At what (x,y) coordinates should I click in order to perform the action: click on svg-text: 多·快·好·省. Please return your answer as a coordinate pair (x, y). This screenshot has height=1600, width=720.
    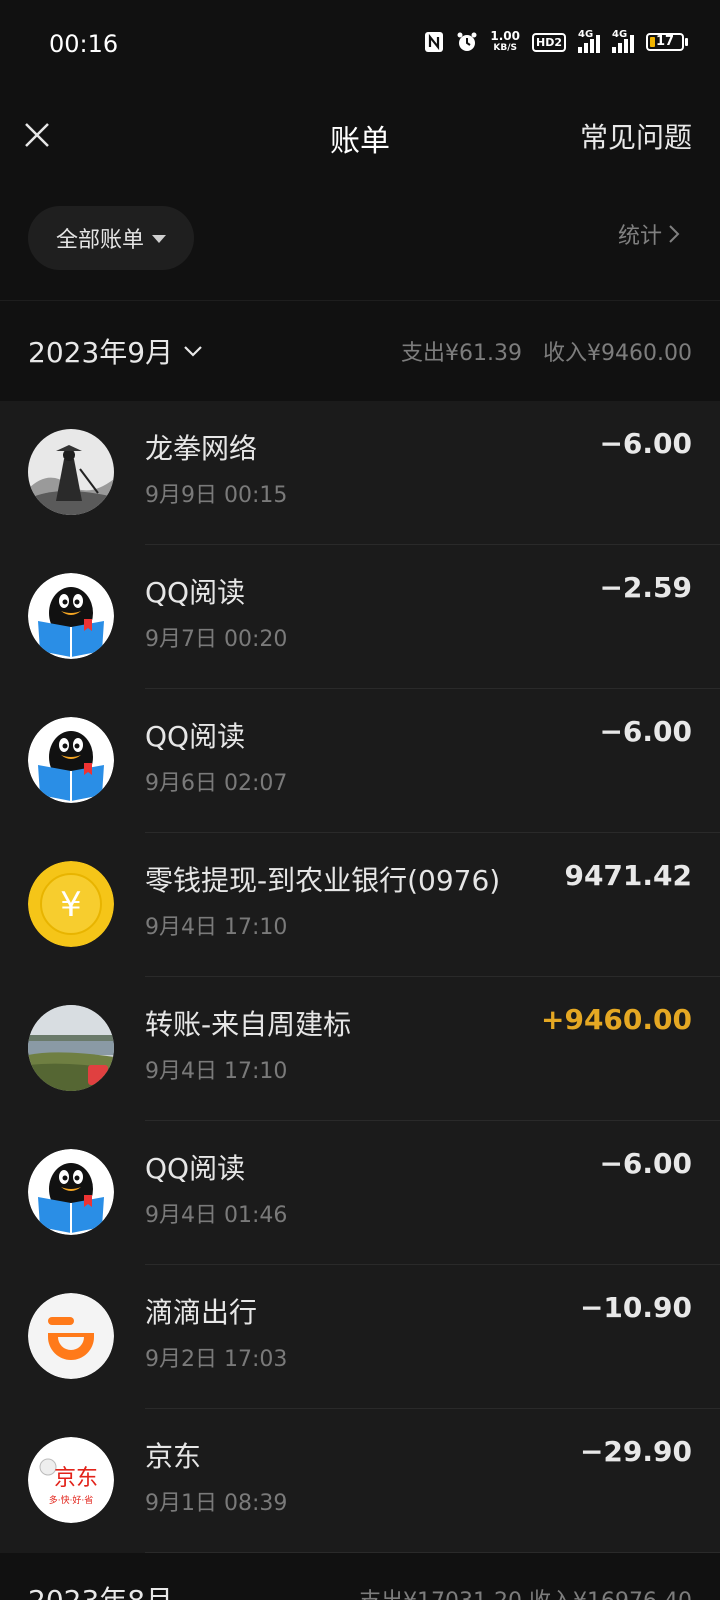
    Looking at the image, I should click on (71, 1500).